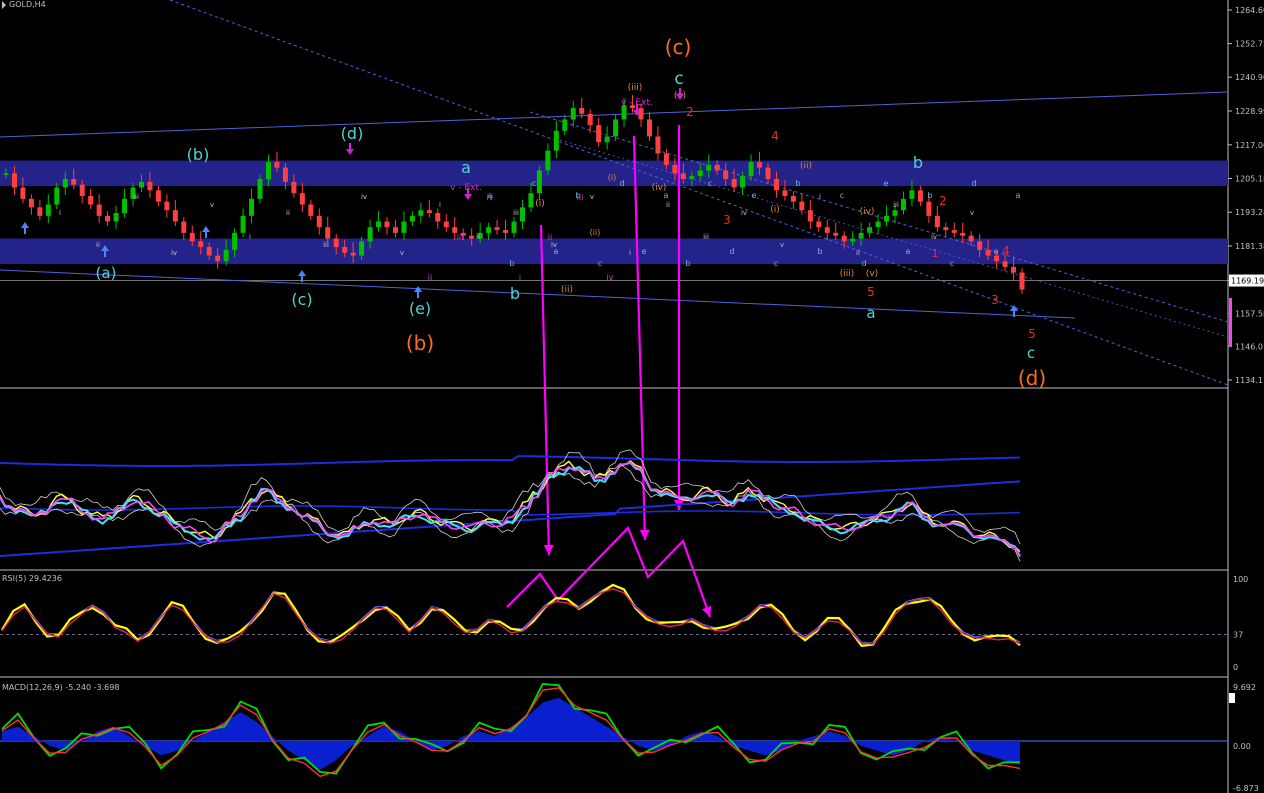  Describe the element at coordinates (1249, 212) in the screenshot. I see `price-tick-label: 1193.28` at that location.